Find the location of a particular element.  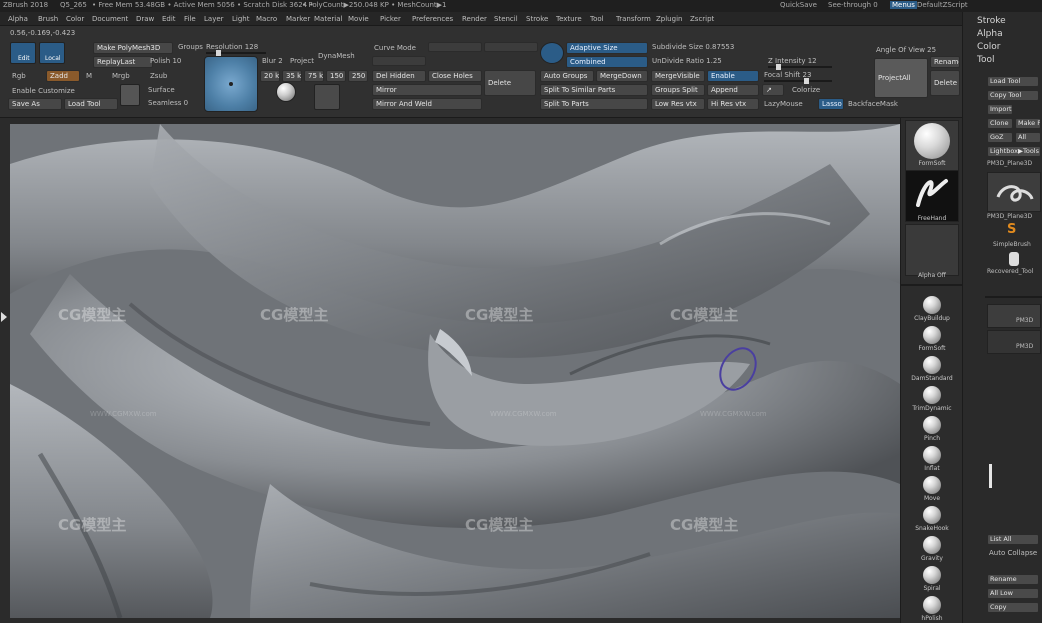

menu-item-material: Material is located at coordinates (328, 19).